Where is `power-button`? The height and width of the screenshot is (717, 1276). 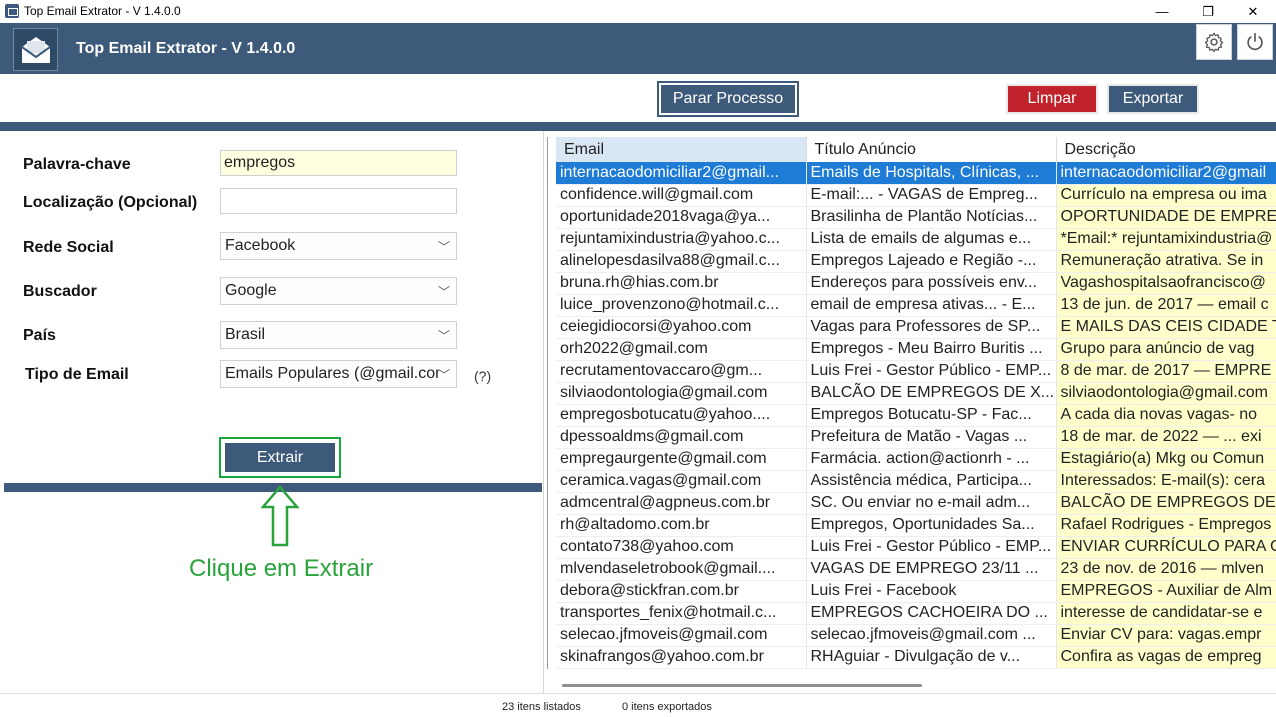 power-button is located at coordinates (1255, 42).